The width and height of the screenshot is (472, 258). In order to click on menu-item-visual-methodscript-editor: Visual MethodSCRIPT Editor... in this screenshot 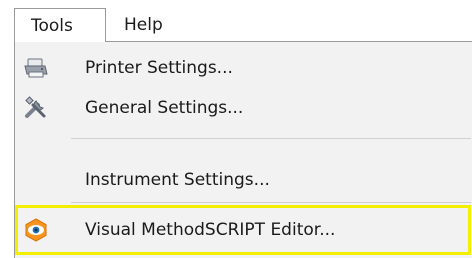, I will do `click(243, 230)`.